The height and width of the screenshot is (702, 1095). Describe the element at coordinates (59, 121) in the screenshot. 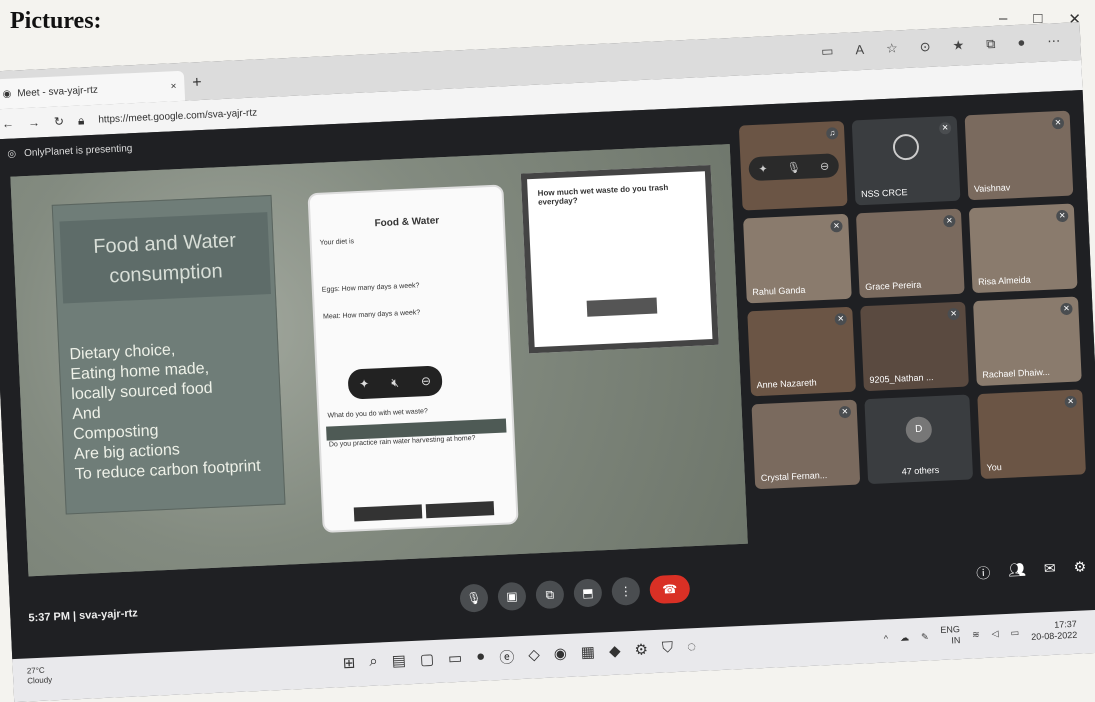

I see `refresh-icon: ↻` at that location.